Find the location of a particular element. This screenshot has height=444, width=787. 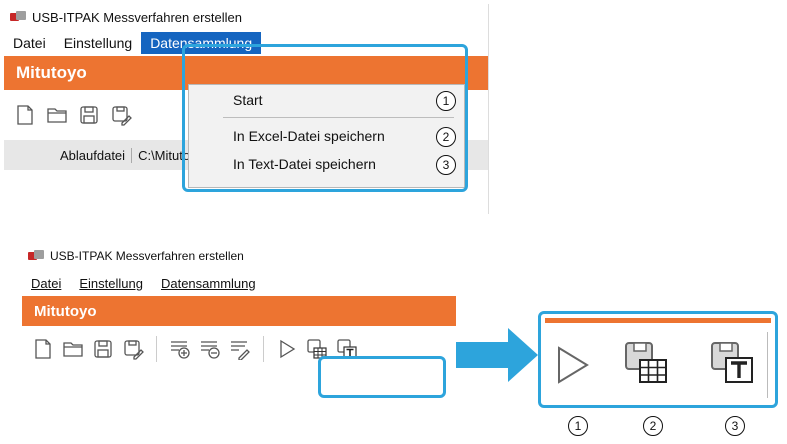

save-excel-icon is located at coordinates (646, 365).